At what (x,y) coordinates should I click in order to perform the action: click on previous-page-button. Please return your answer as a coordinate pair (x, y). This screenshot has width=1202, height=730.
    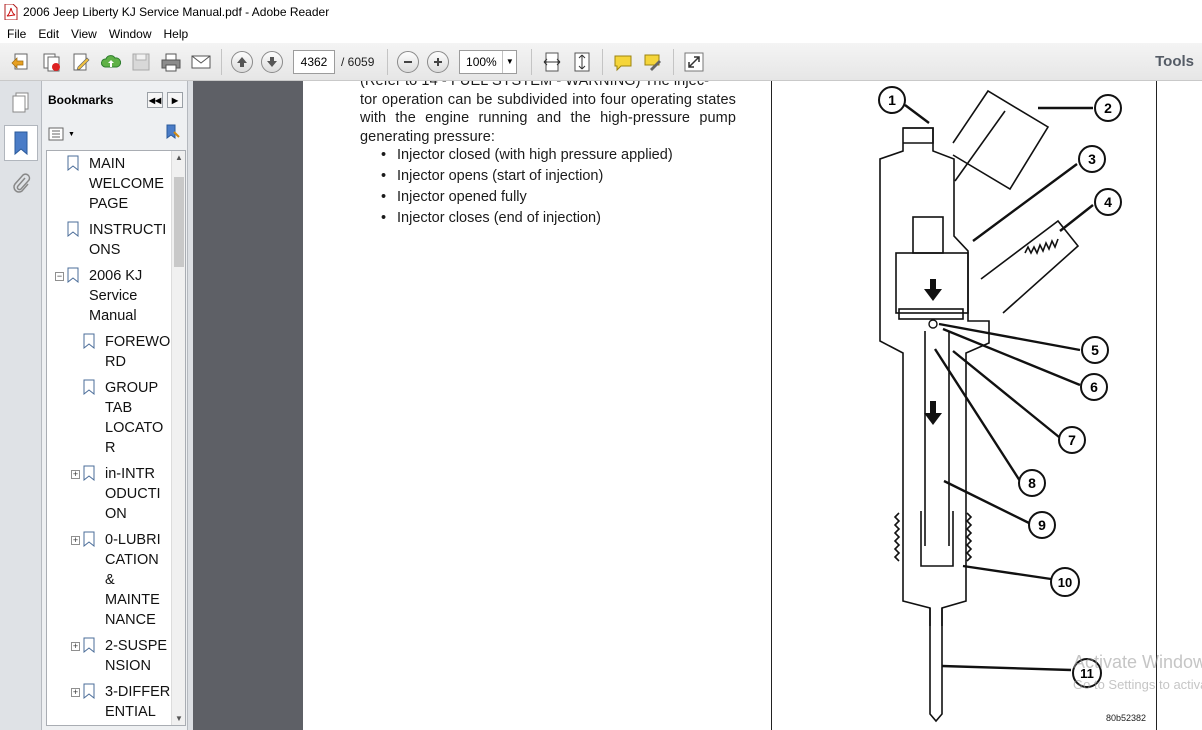
    Looking at the image, I should click on (242, 62).